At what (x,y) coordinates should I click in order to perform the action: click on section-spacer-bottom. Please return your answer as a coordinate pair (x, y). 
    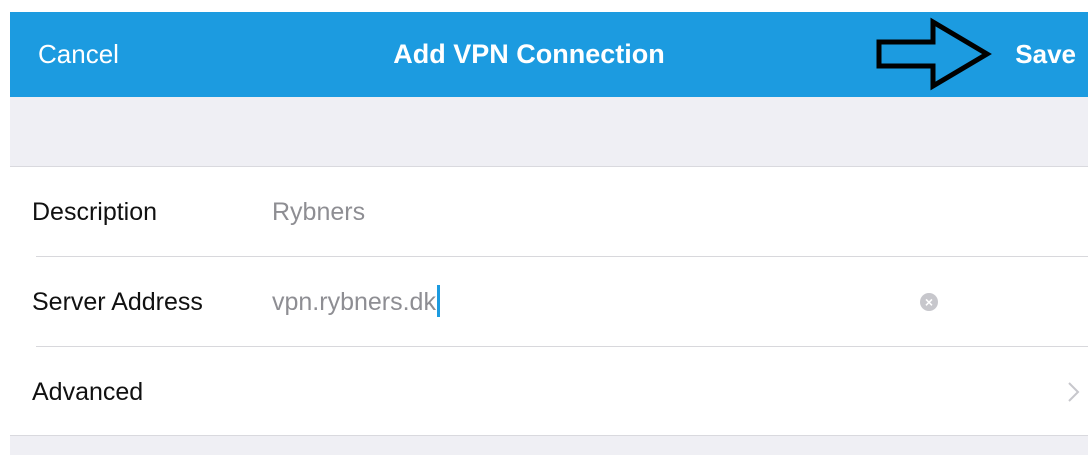
    Looking at the image, I should click on (549, 445).